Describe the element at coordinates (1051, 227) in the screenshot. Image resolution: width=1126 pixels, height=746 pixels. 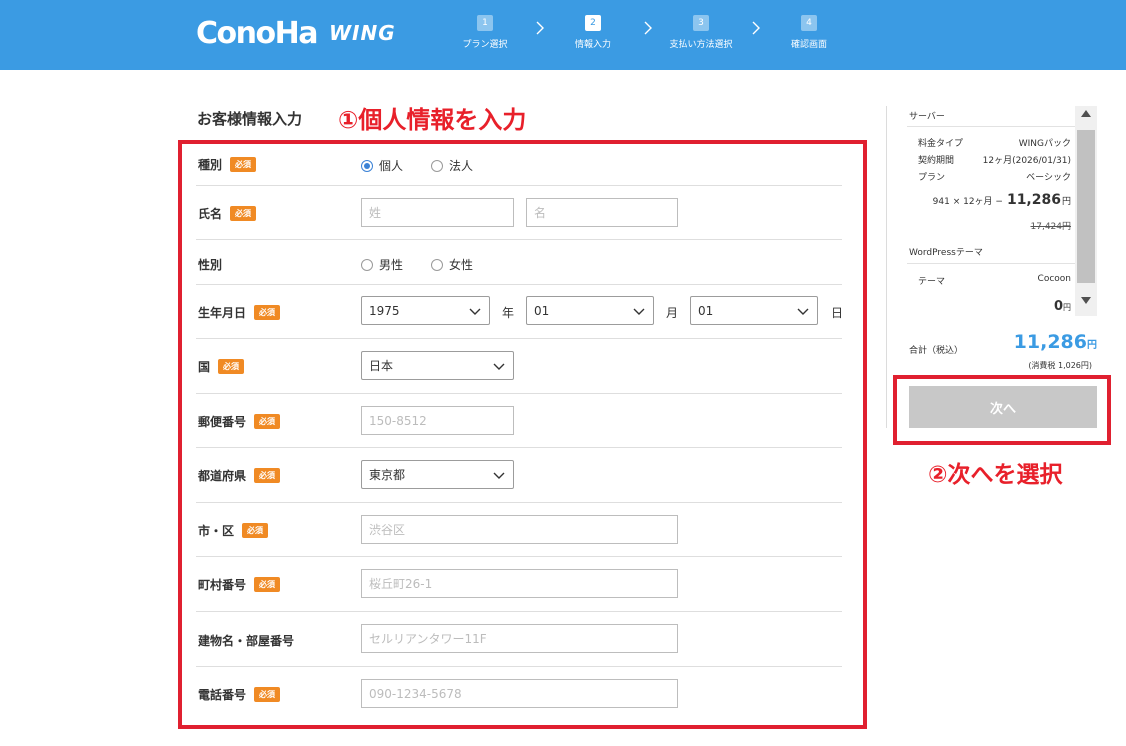
I see `original-price: 17,424円` at that location.